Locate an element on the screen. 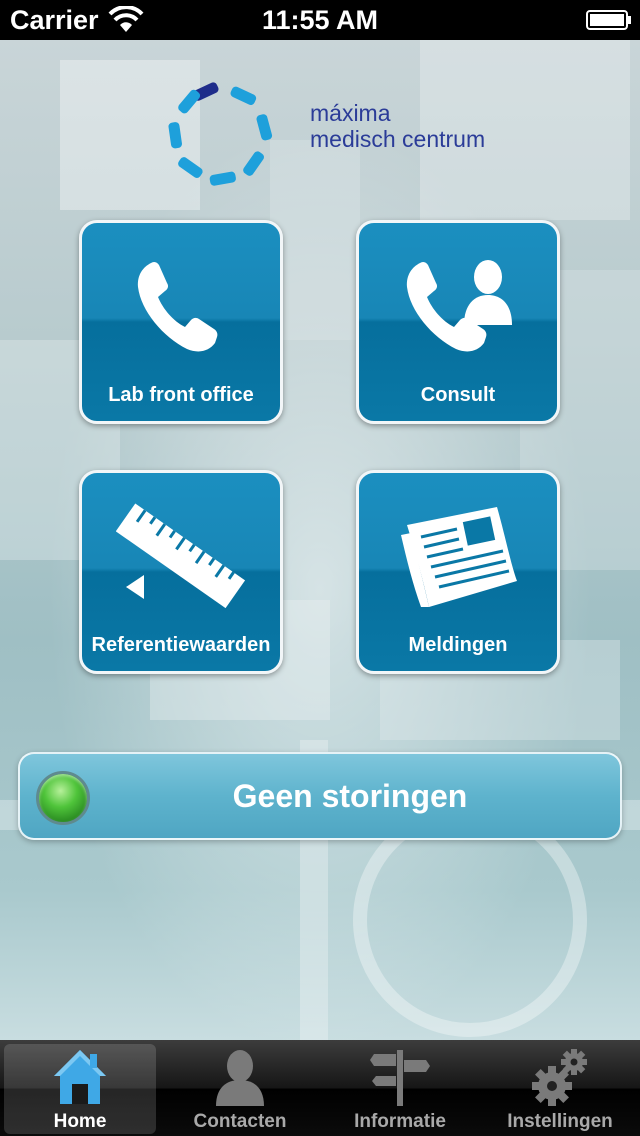  tile-label: Lab front office is located at coordinates (181, 395).